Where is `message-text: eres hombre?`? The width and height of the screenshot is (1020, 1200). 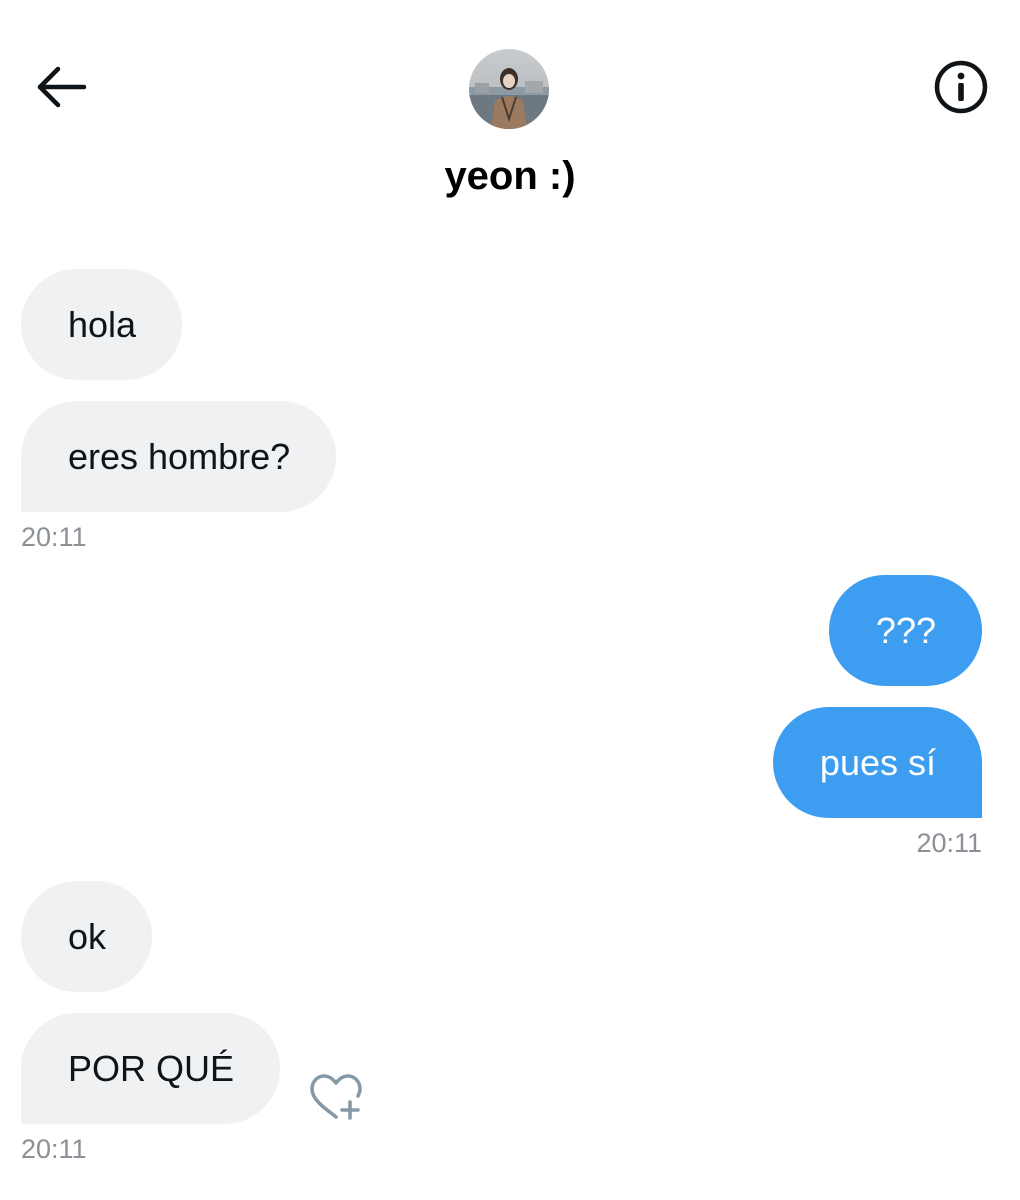
message-text: eres hombre? is located at coordinates (179, 456).